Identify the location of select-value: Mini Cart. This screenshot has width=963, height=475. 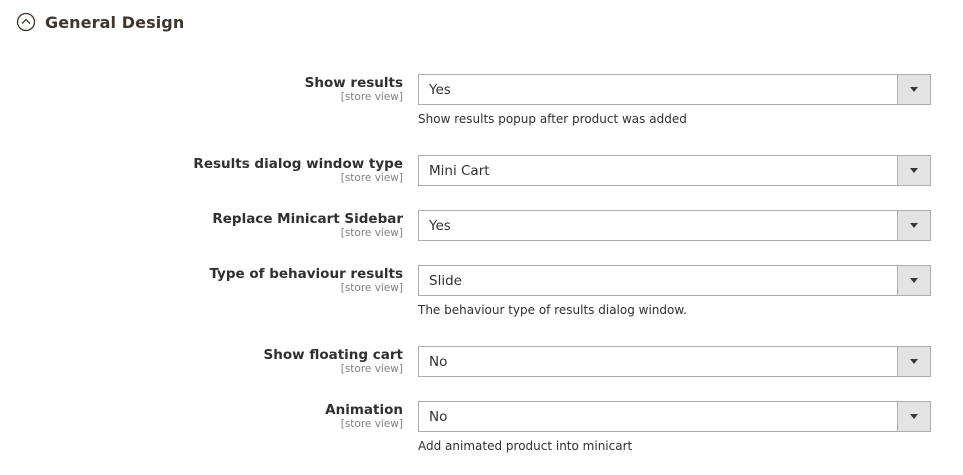
(459, 171).